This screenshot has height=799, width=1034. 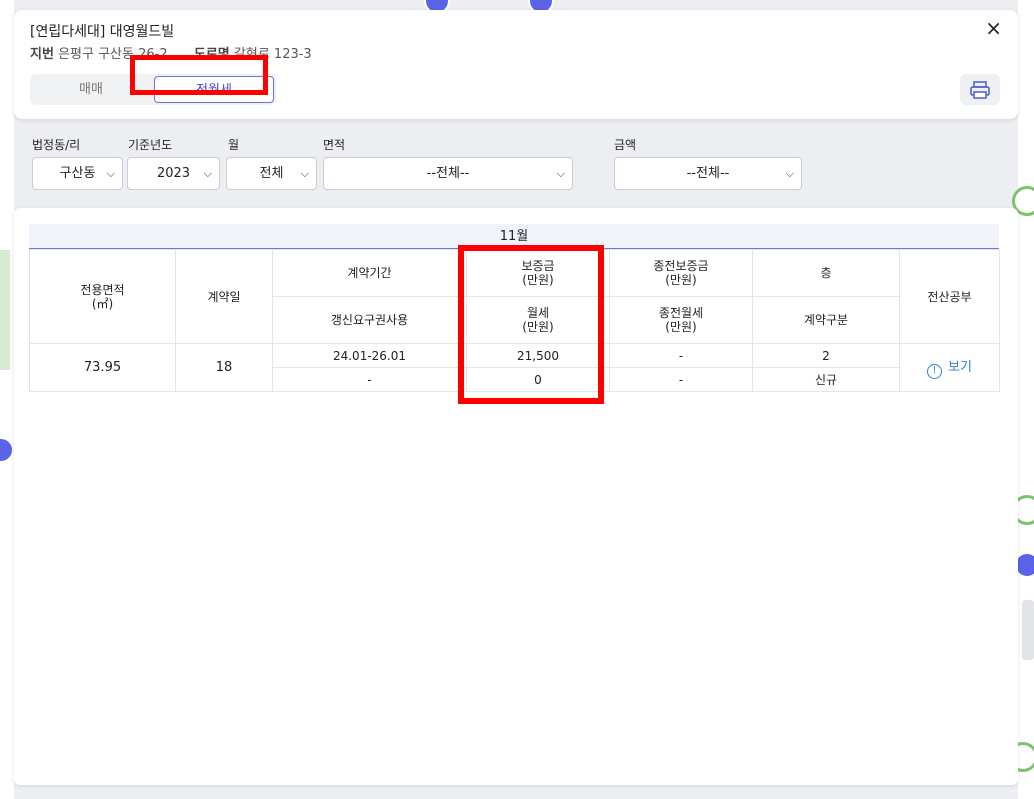 What do you see at coordinates (826, 320) in the screenshot?
I see `header-contract-type: 계약구분` at bounding box center [826, 320].